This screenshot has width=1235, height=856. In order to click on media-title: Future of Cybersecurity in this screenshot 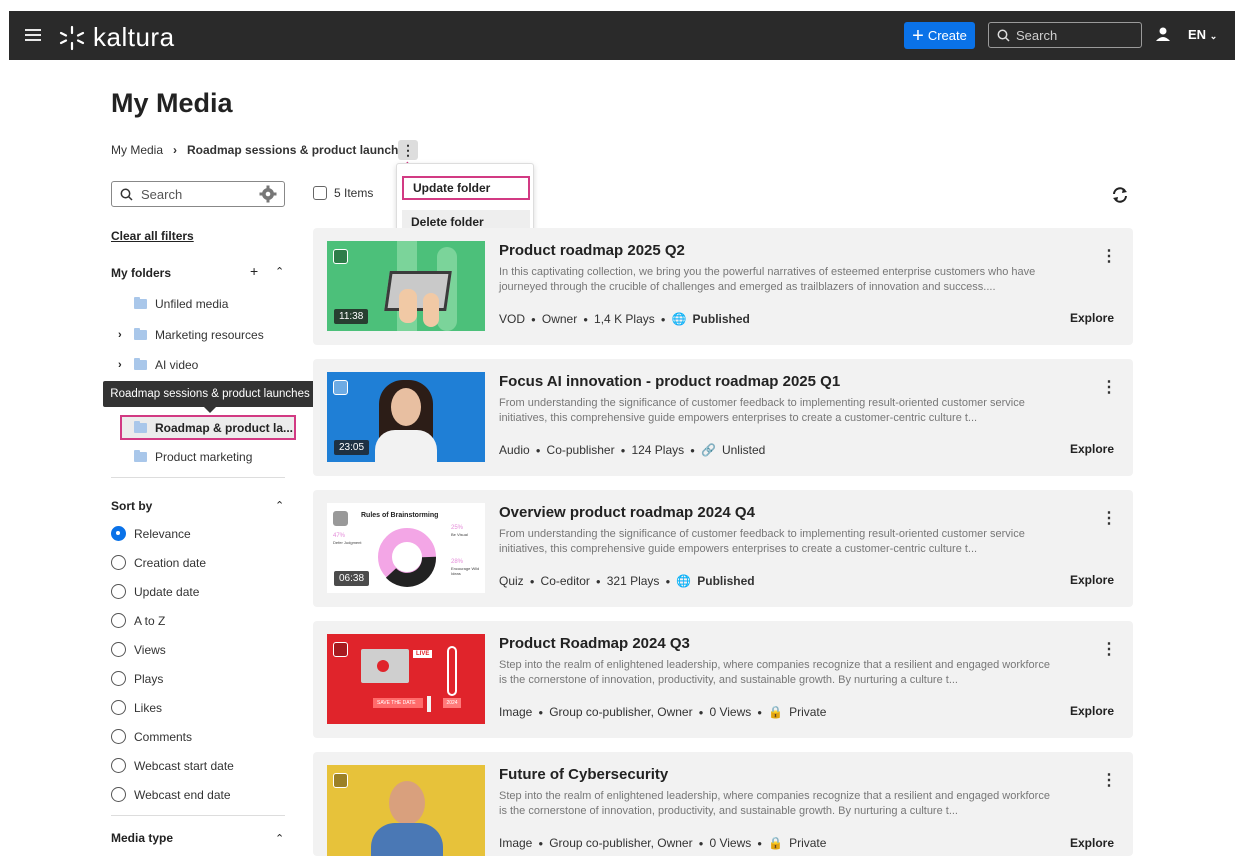, I will do `click(583, 774)`.